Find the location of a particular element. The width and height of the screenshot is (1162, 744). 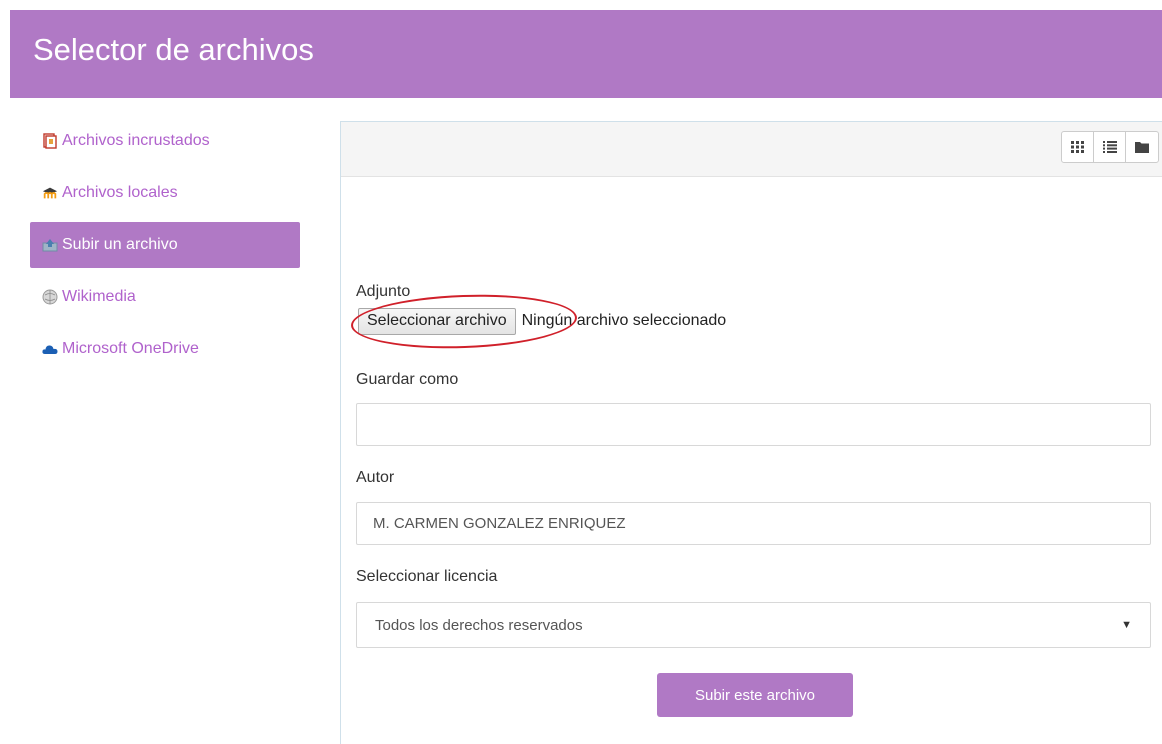

sidebar-item-label: Subir un archivo is located at coordinates (120, 244).